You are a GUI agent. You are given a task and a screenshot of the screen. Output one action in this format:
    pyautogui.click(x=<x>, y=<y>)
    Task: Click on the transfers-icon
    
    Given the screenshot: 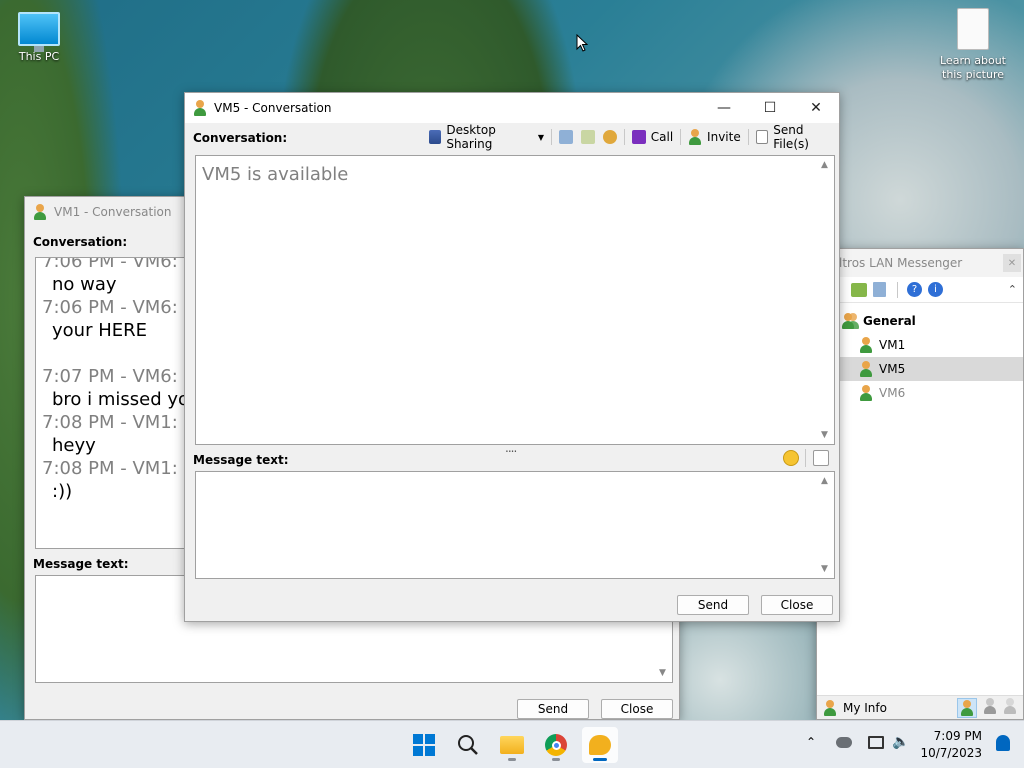 What is the action you would take?
    pyautogui.click(x=587, y=137)
    